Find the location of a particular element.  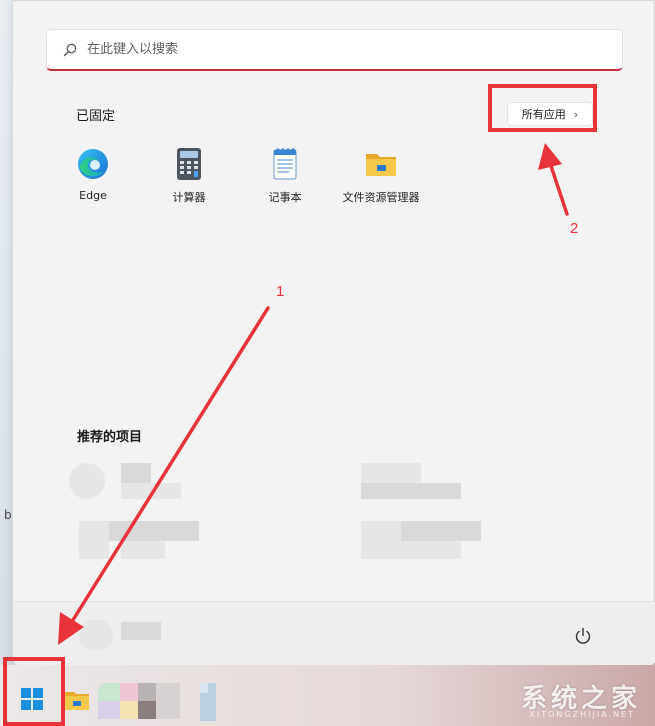

annotation-number-2: 2 is located at coordinates (574, 228).